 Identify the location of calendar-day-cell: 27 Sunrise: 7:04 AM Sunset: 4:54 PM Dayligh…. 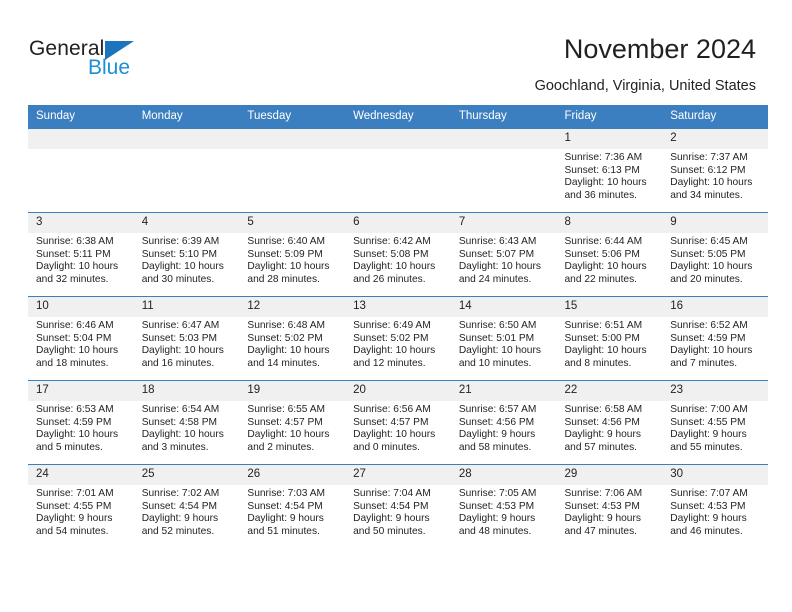
(398, 506).